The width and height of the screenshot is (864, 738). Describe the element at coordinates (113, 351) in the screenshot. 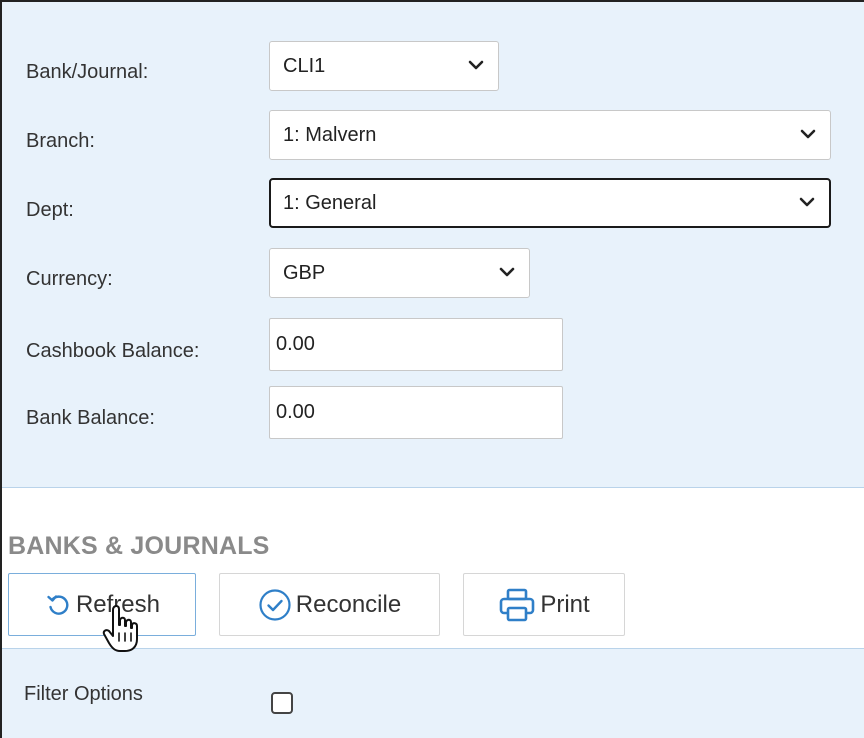

I see `cashbook-balance-label: Cashbook Balance:` at that location.